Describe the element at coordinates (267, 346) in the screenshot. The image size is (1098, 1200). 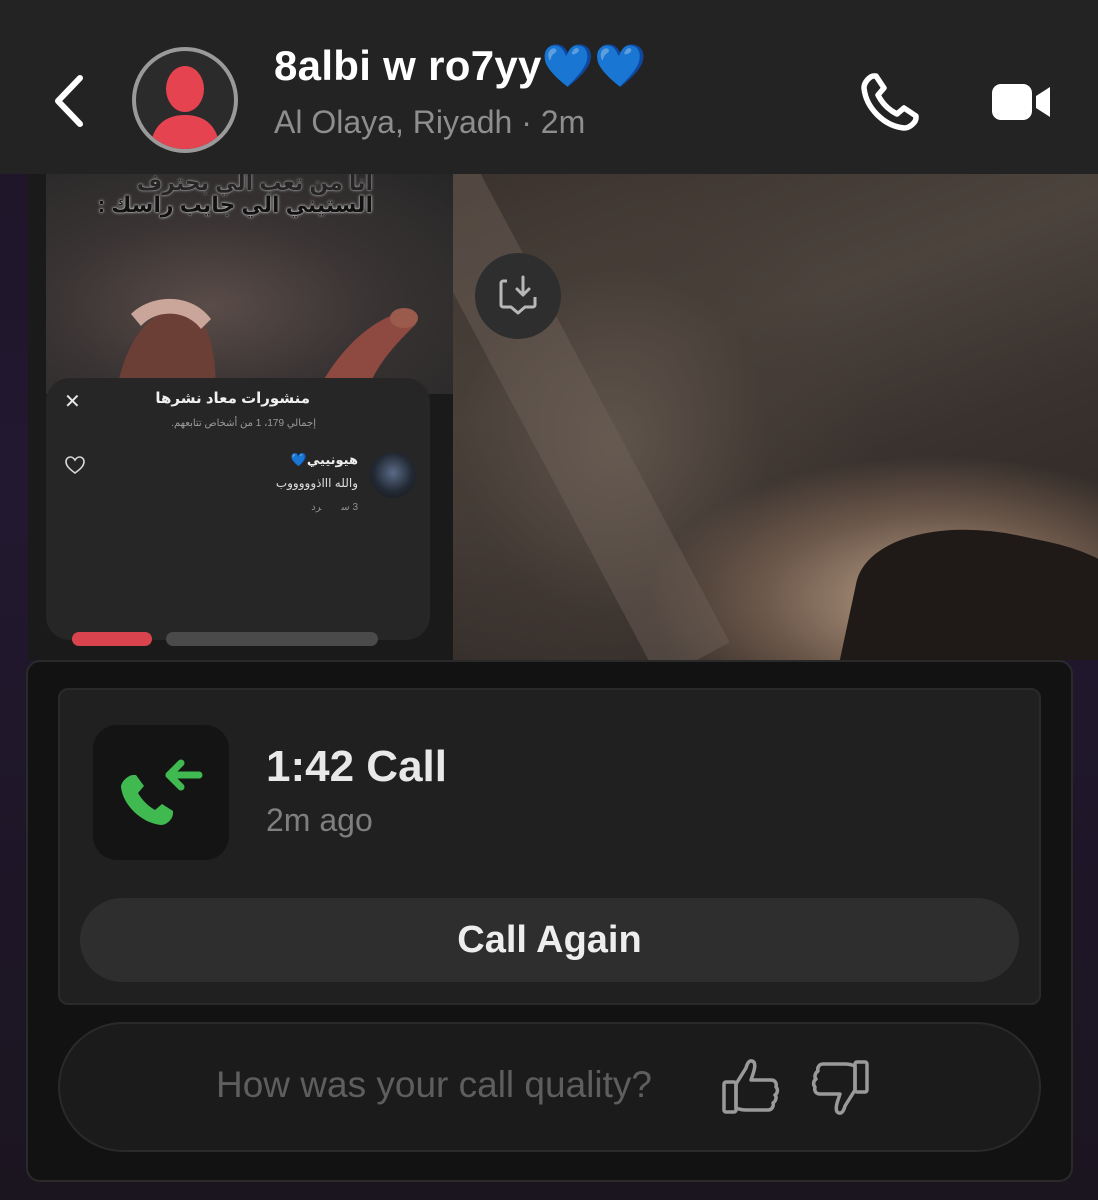
I see `post-photo-figure` at that location.